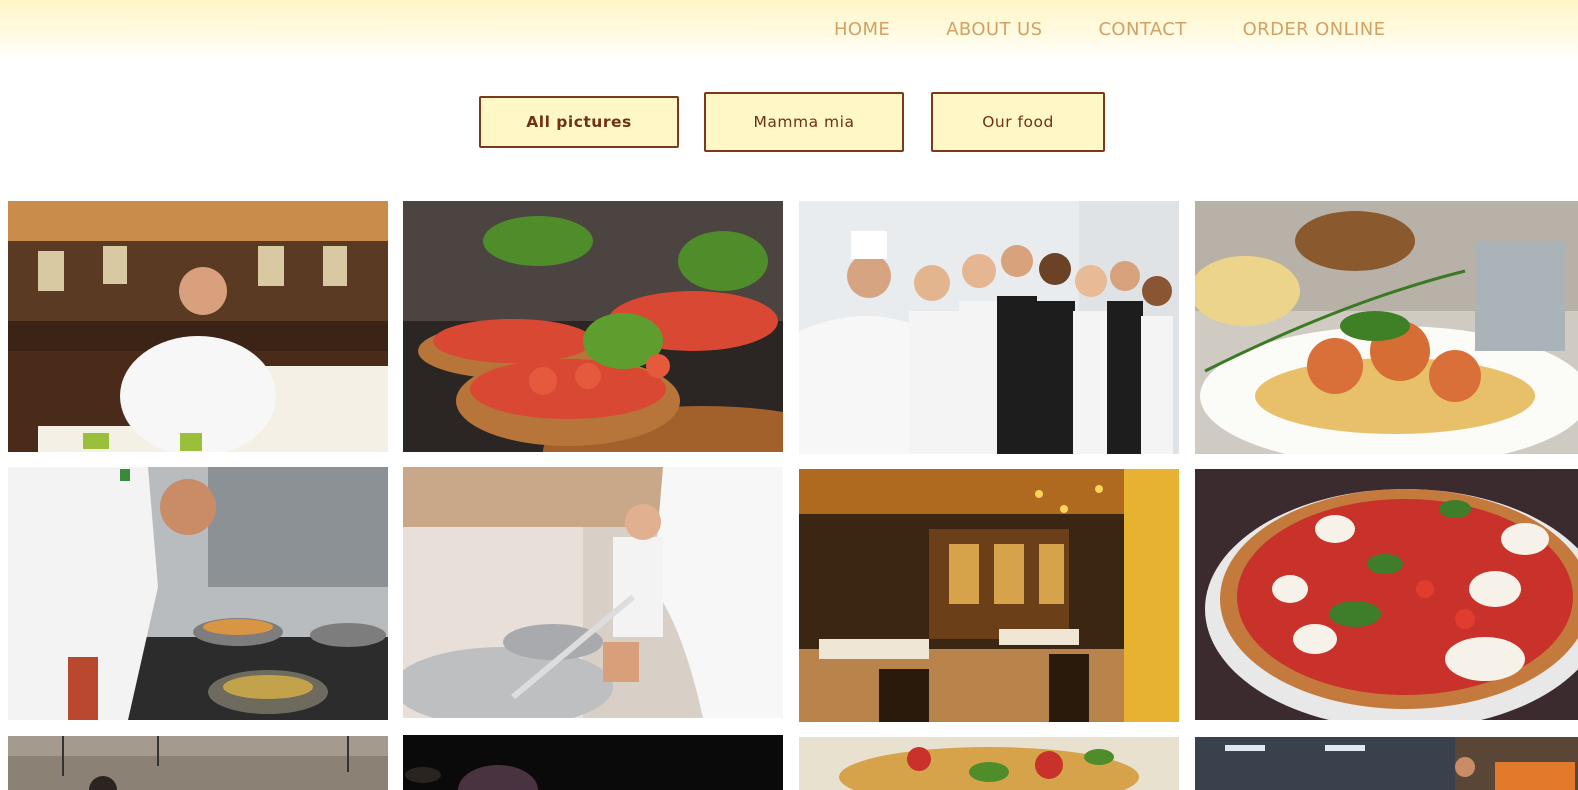  Describe the element at coordinates (1018, 122) in the screenshot. I see `filter-our-food-button: Our food` at that location.